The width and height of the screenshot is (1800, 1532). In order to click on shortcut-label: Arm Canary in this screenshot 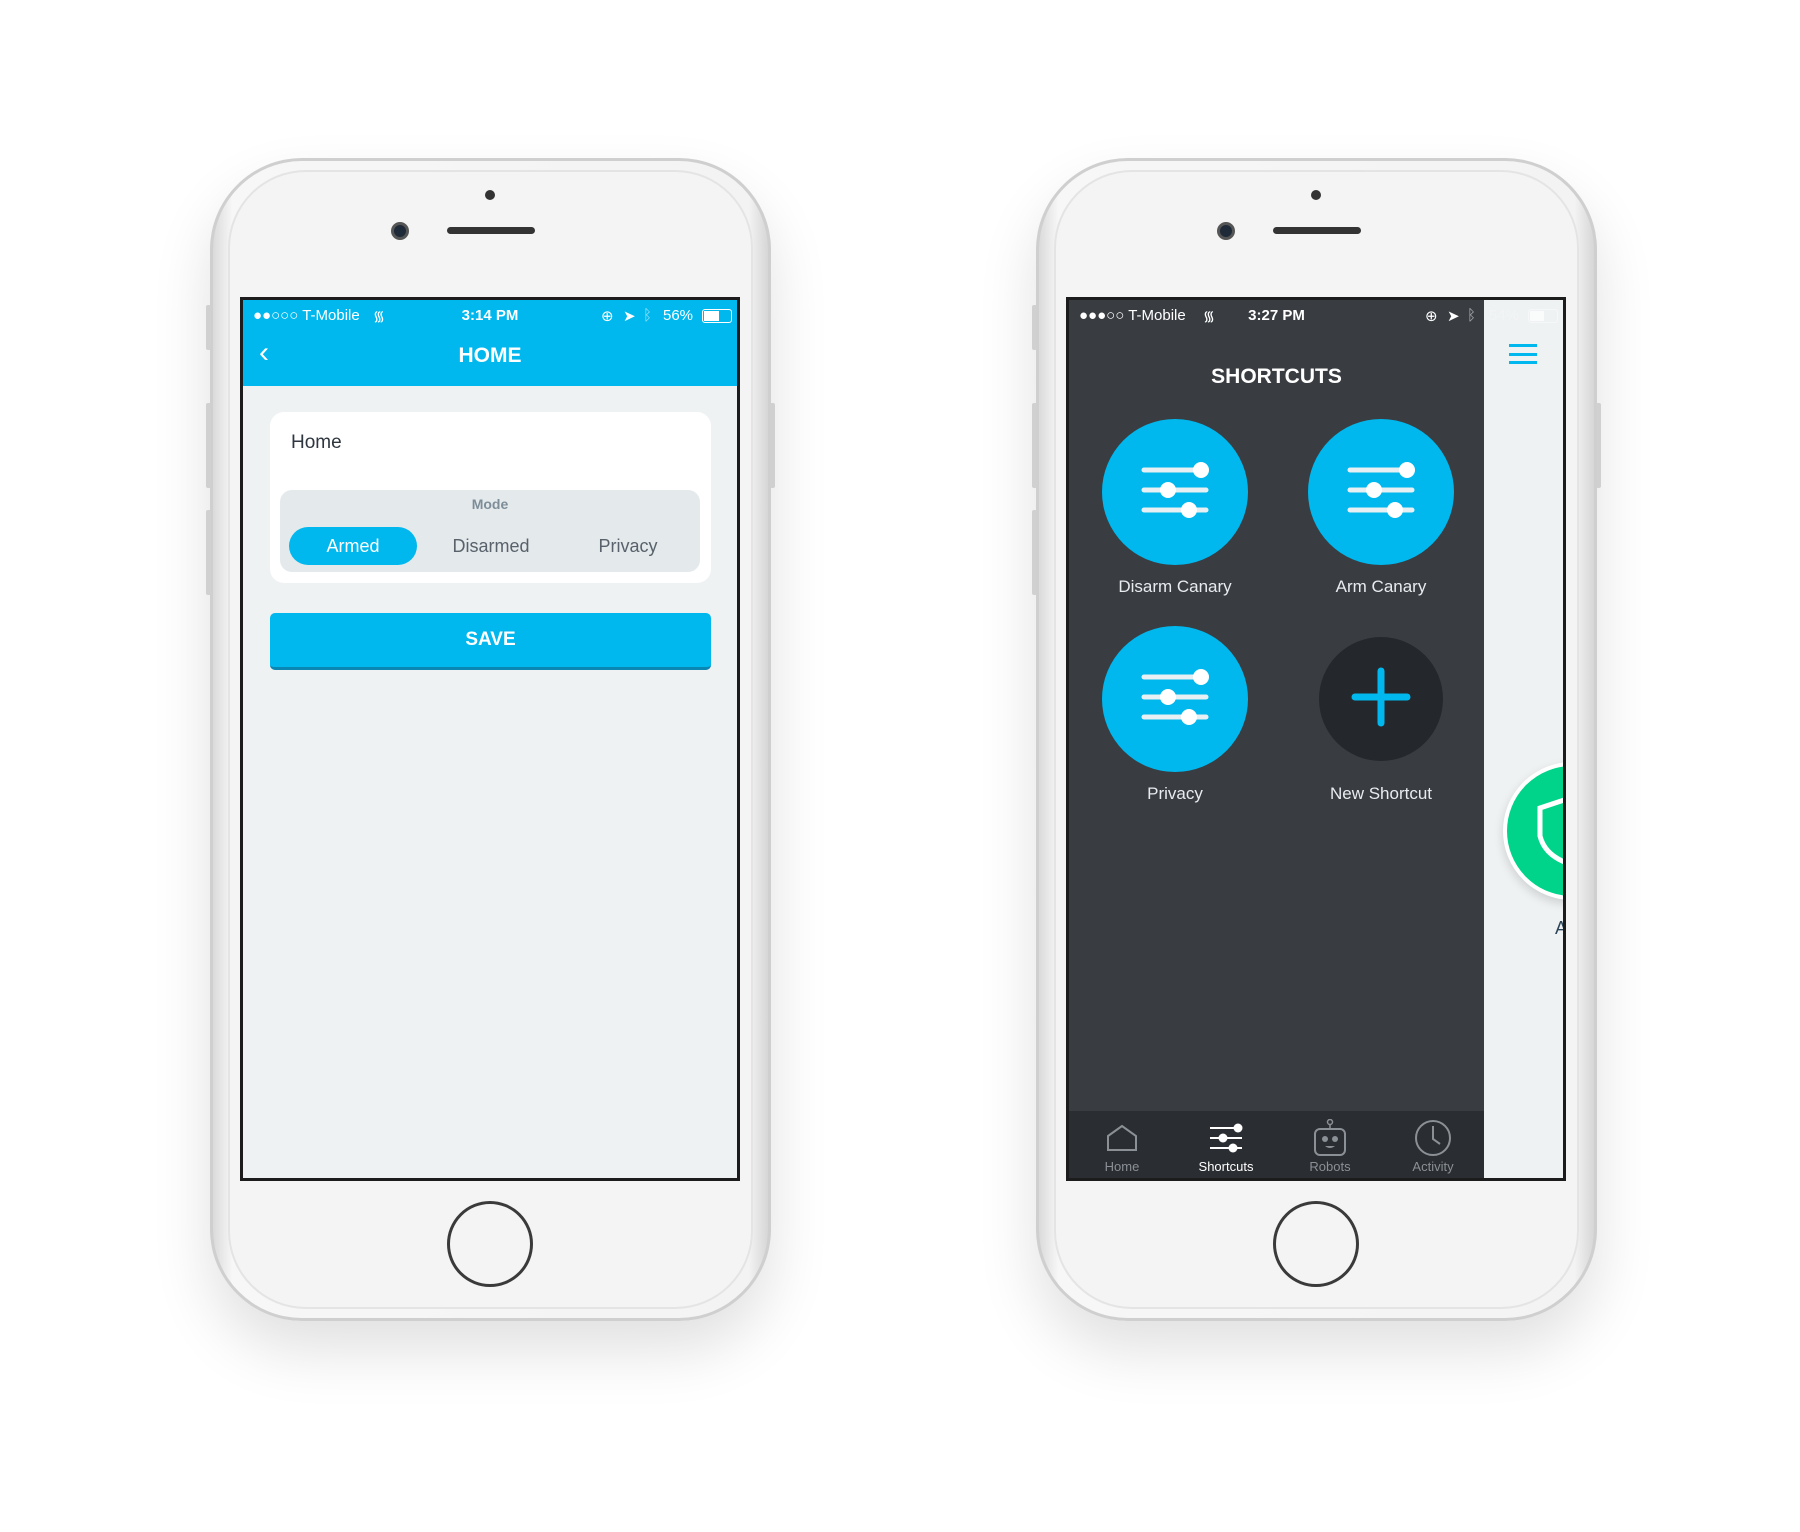, I will do `click(1381, 586)`.